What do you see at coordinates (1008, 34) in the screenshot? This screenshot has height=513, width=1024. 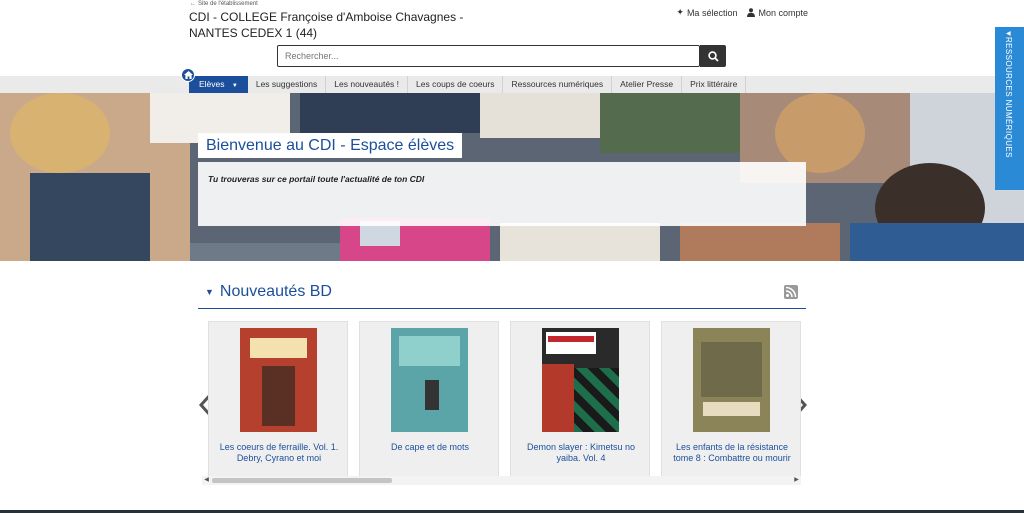 I see `caret-left-icon: ◀` at bounding box center [1008, 34].